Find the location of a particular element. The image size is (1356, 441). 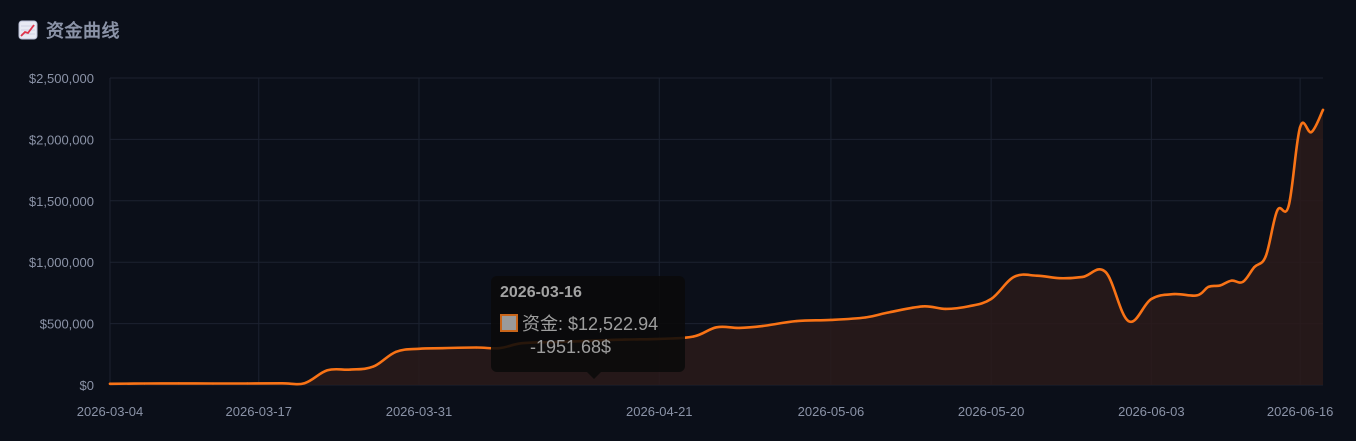

tooltip-change: -1951.68$ is located at coordinates (571, 347).